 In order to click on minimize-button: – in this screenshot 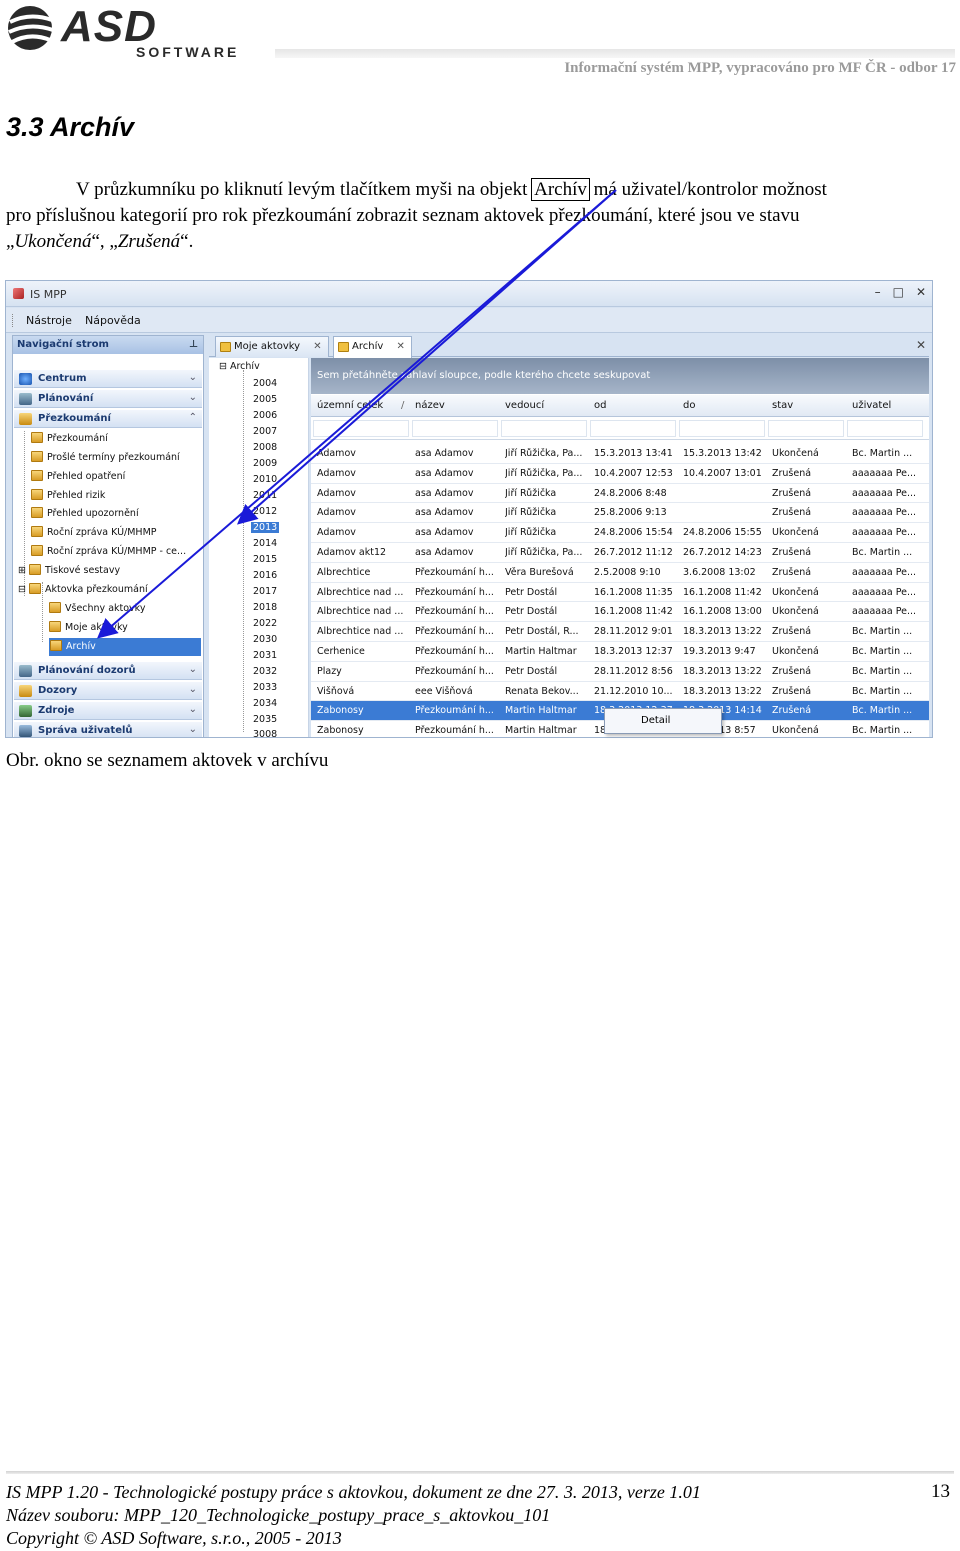, I will do `click(878, 292)`.